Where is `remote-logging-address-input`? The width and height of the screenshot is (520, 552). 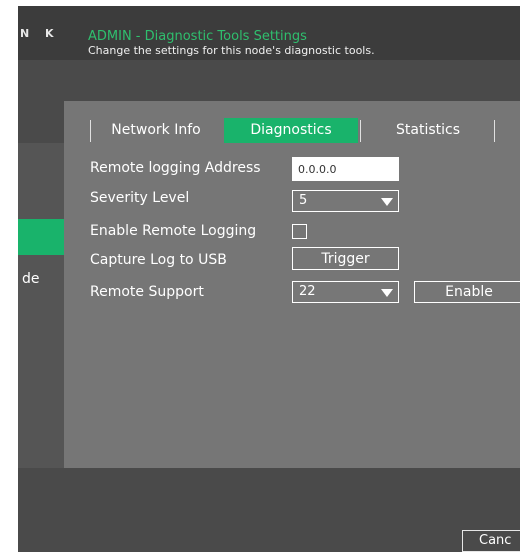 remote-logging-address-input is located at coordinates (345, 169).